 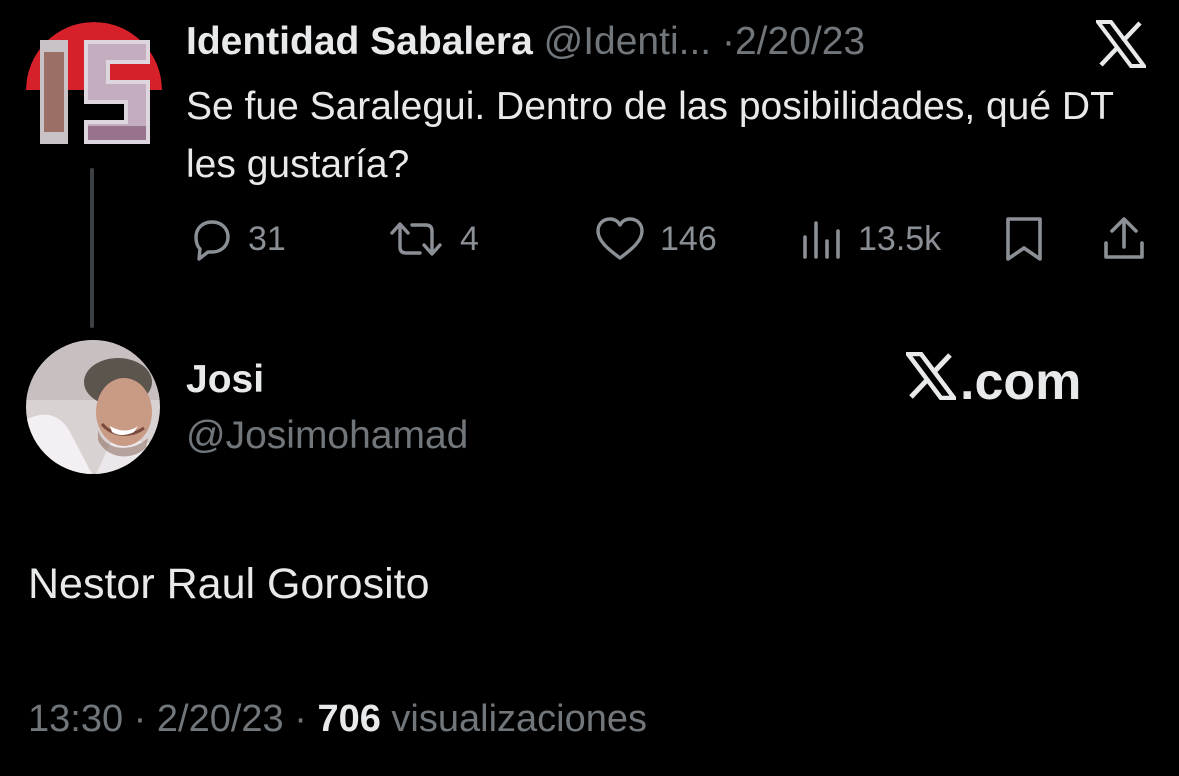 I want to click on tweet-time: 13:30, so click(x=75, y=719).